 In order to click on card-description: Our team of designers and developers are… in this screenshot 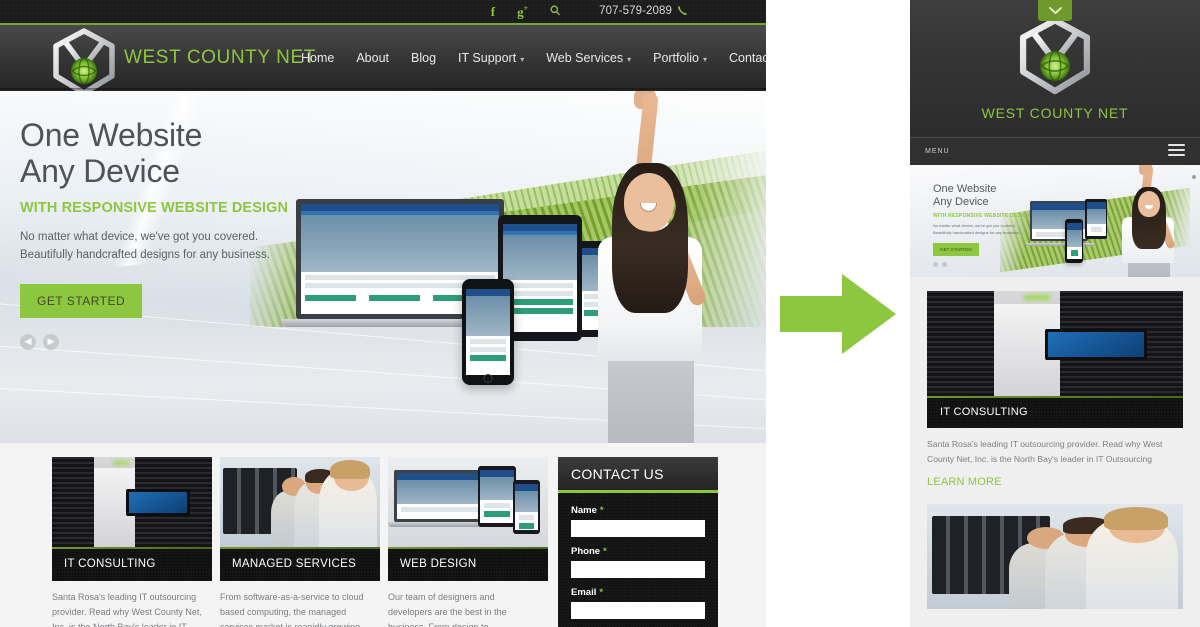, I will do `click(447, 609)`.